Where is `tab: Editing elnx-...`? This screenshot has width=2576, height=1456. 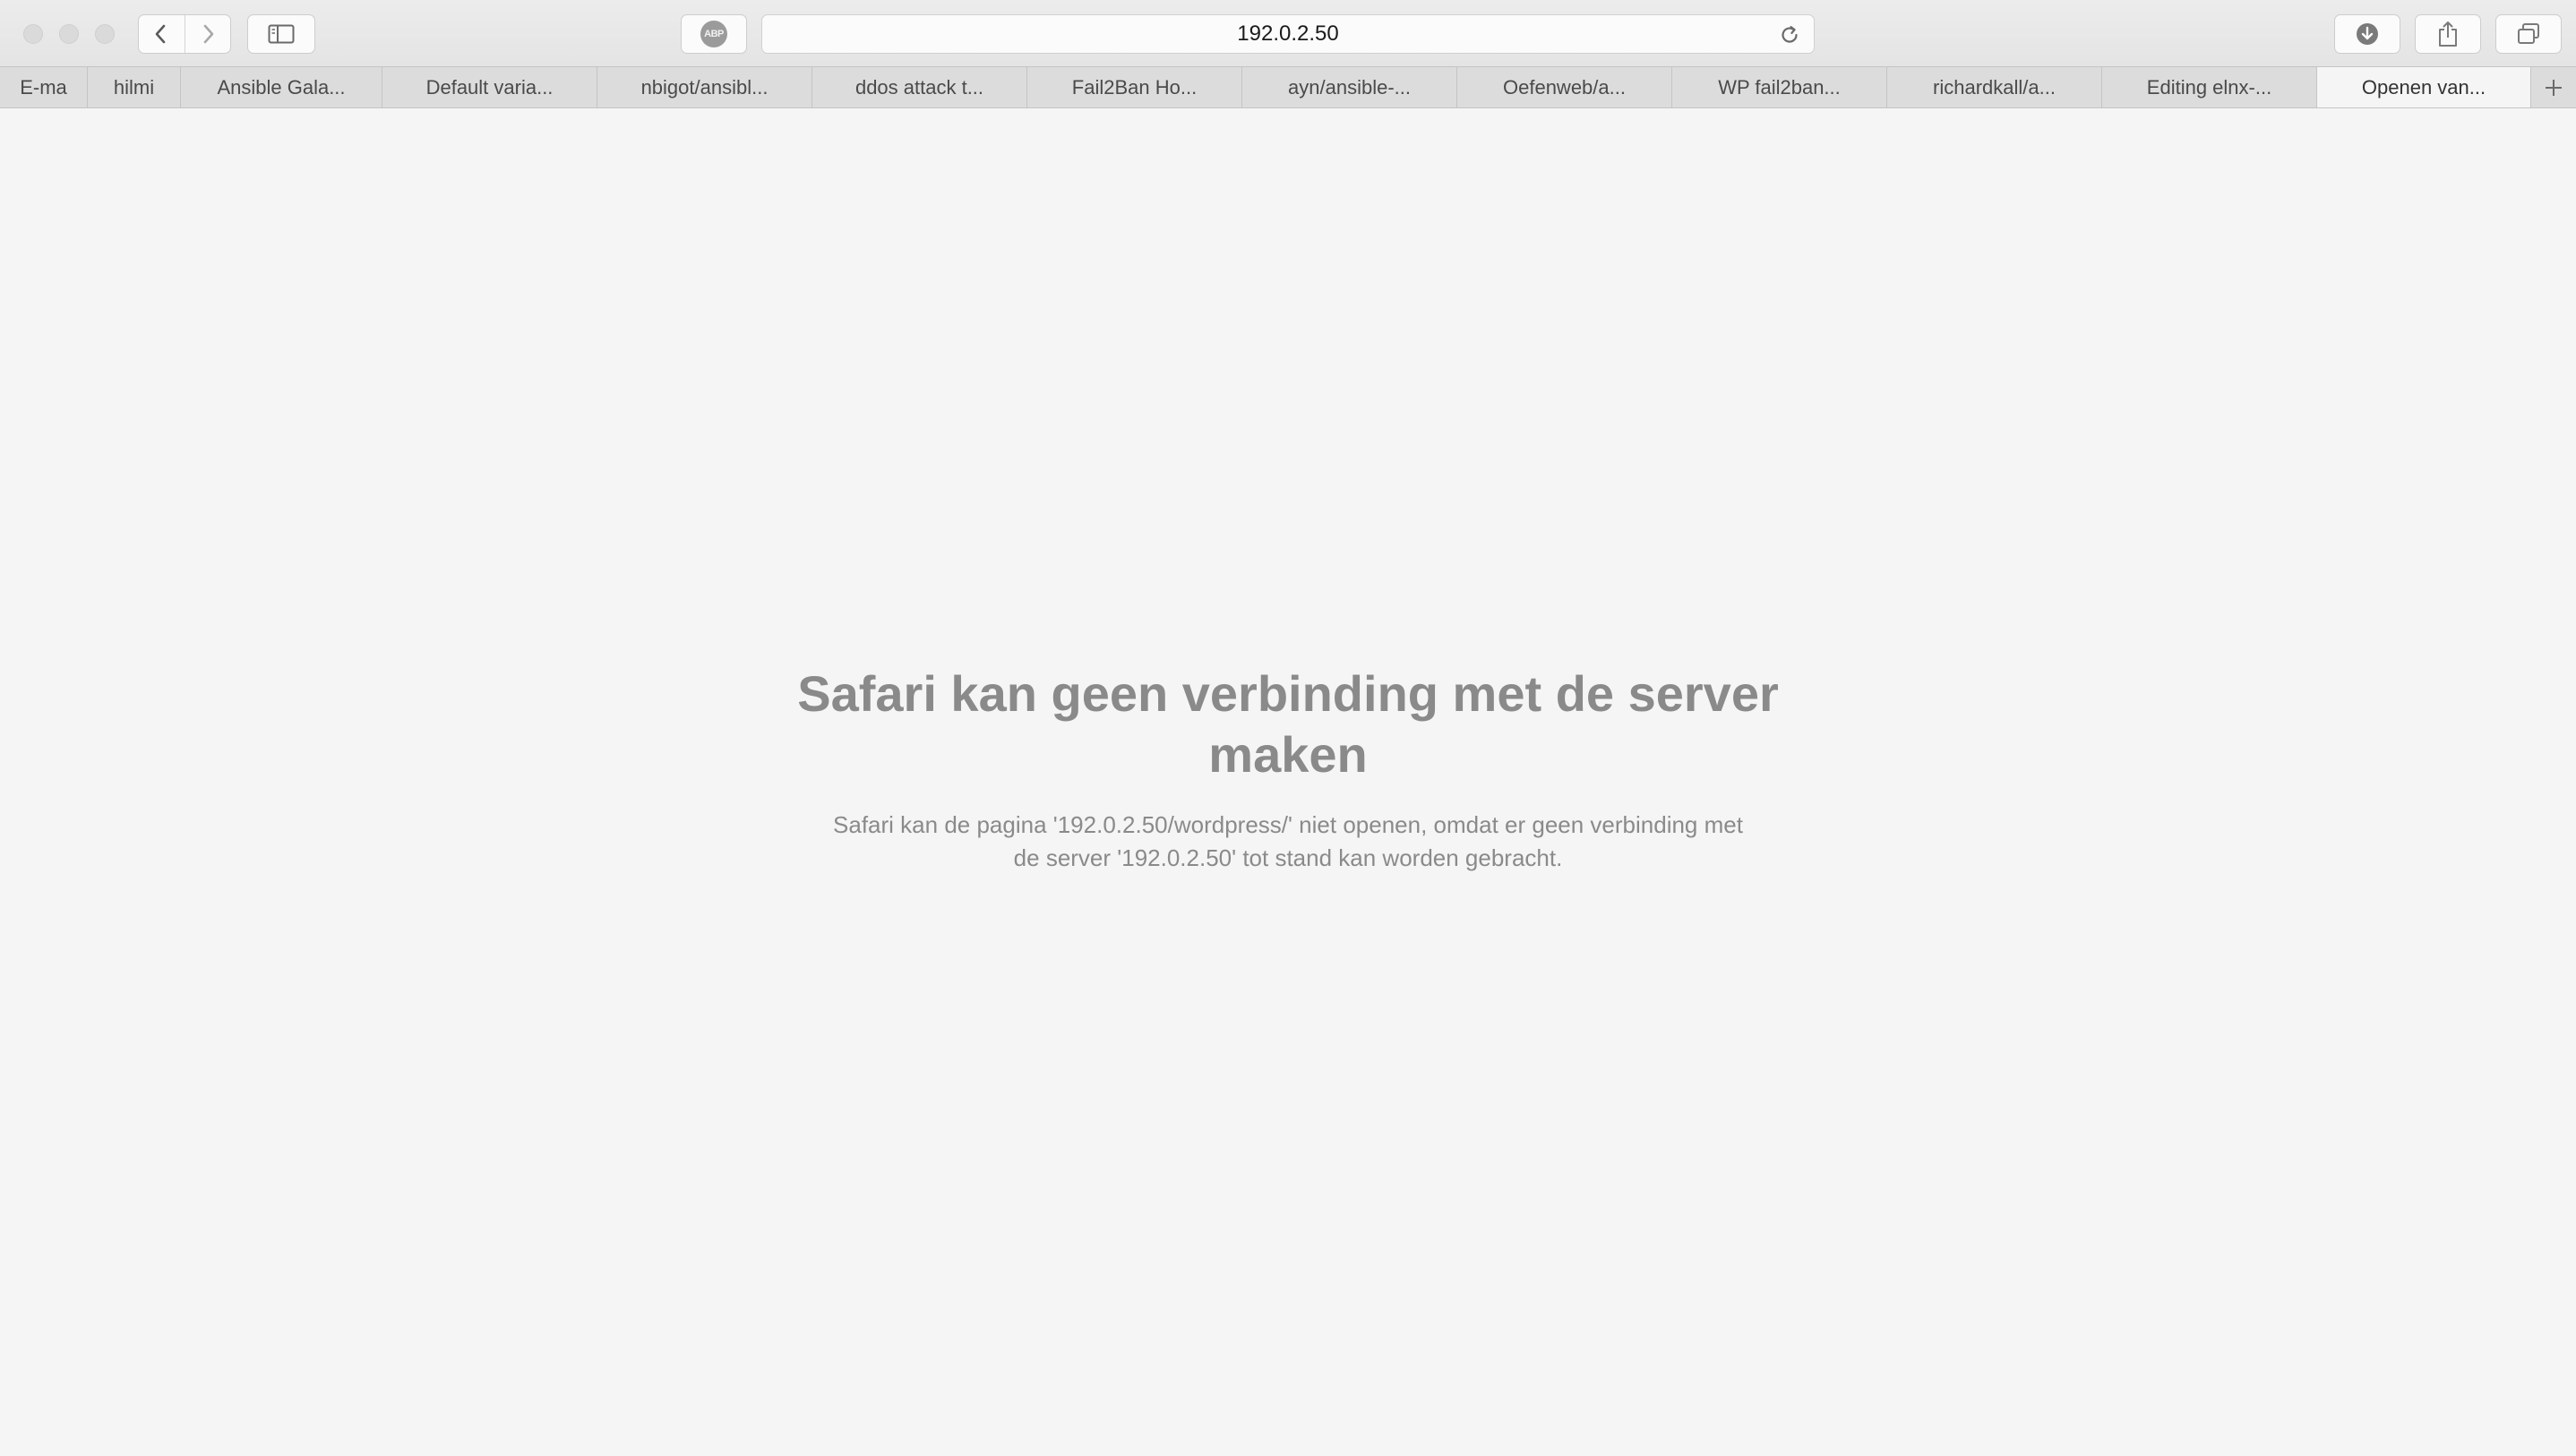
tab: Editing elnx-... is located at coordinates (2209, 87).